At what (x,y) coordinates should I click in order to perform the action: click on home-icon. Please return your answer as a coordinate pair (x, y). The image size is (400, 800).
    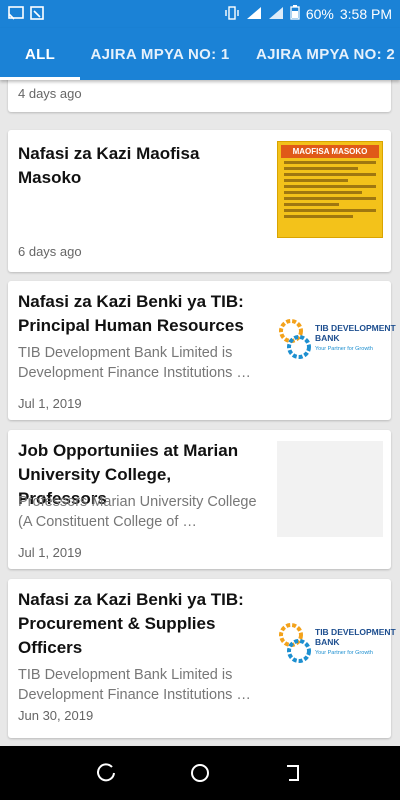
    Looking at the image, I should click on (199, 773).